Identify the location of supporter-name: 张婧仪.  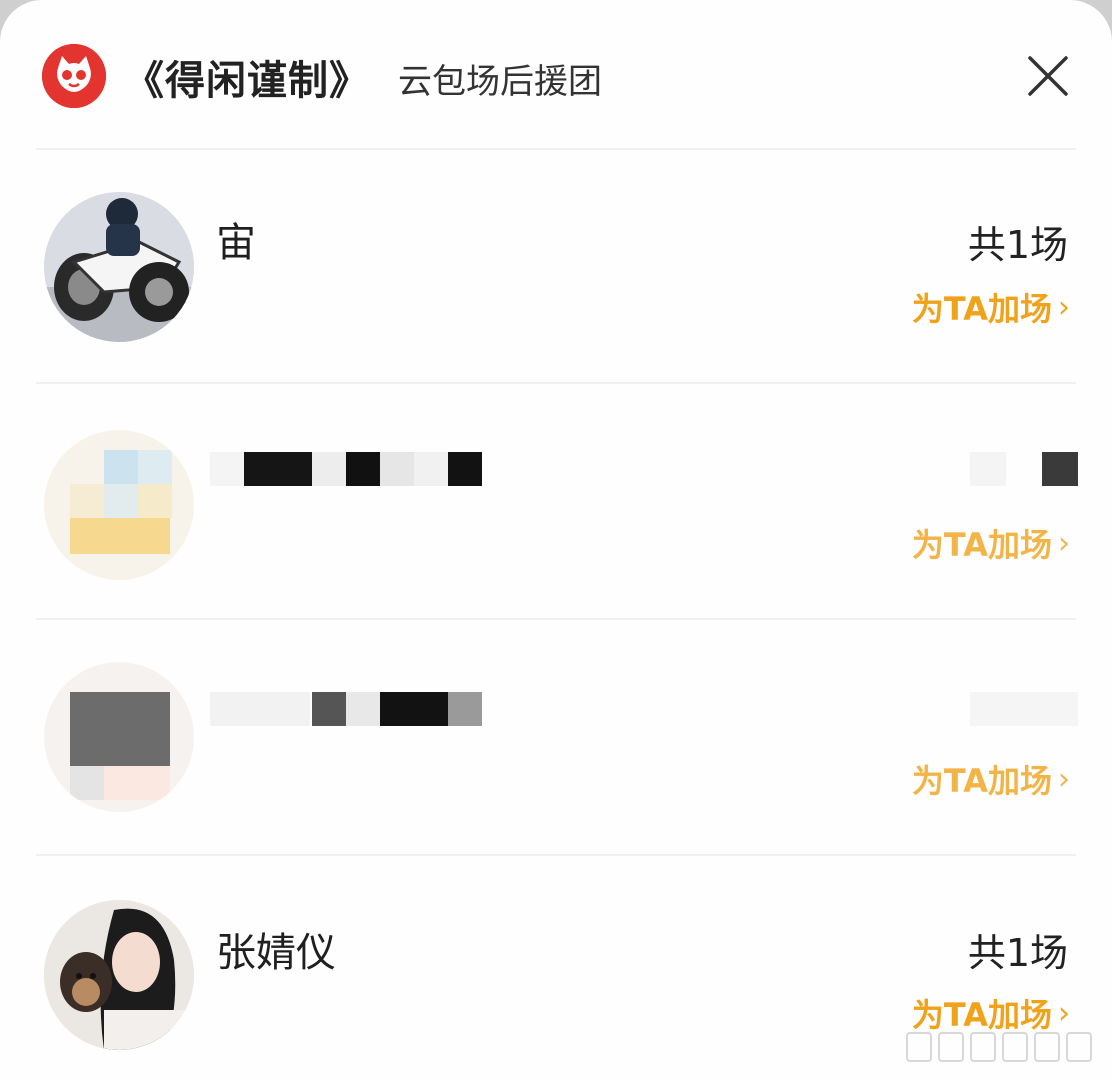
(276, 953).